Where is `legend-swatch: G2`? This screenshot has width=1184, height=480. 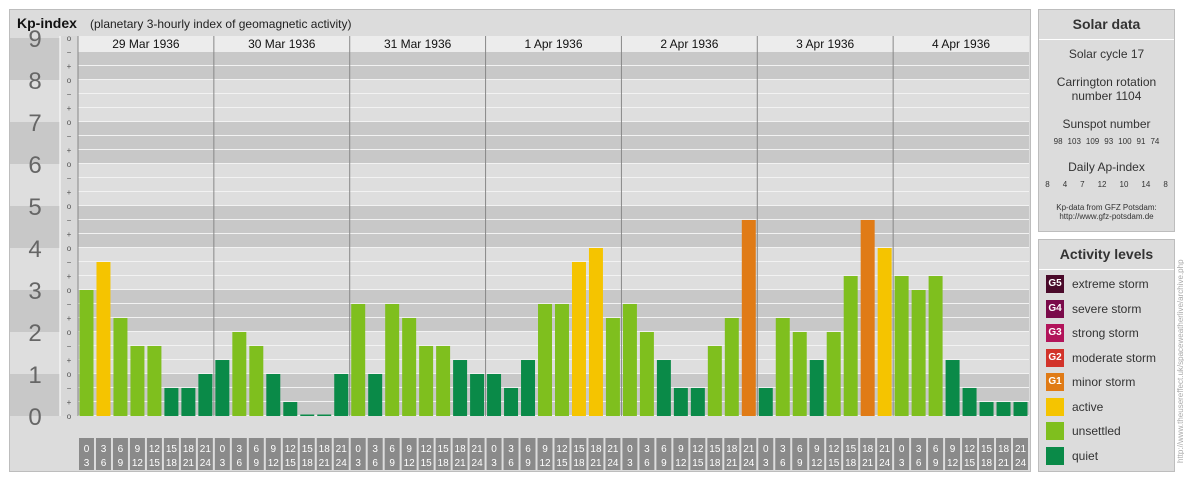 legend-swatch: G2 is located at coordinates (1055, 357).